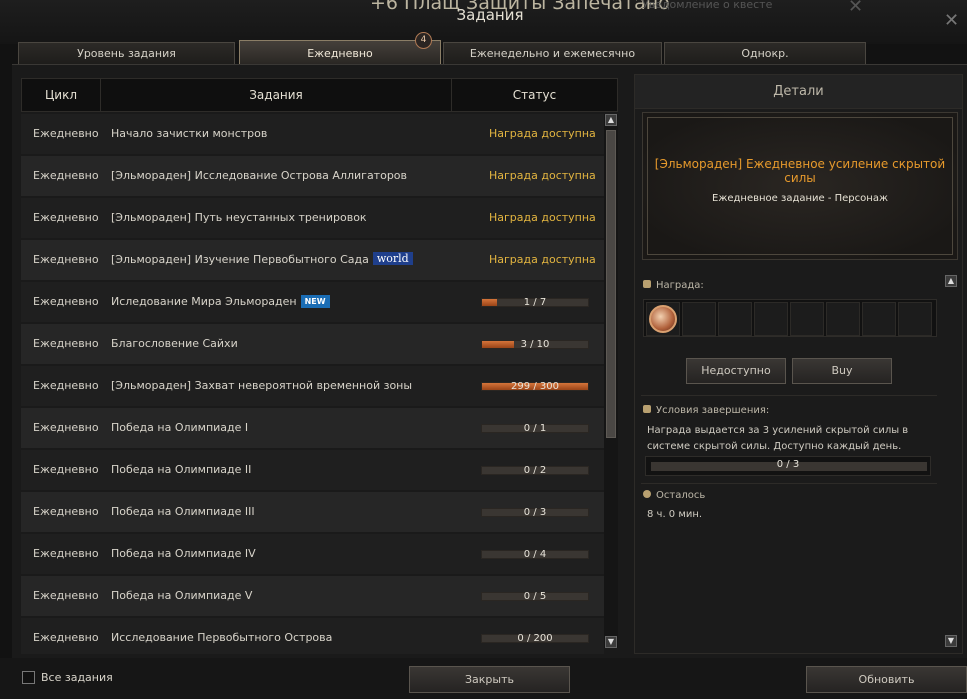  I want to click on row-task-name: Победа на Олимпиаде II, so click(181, 470).